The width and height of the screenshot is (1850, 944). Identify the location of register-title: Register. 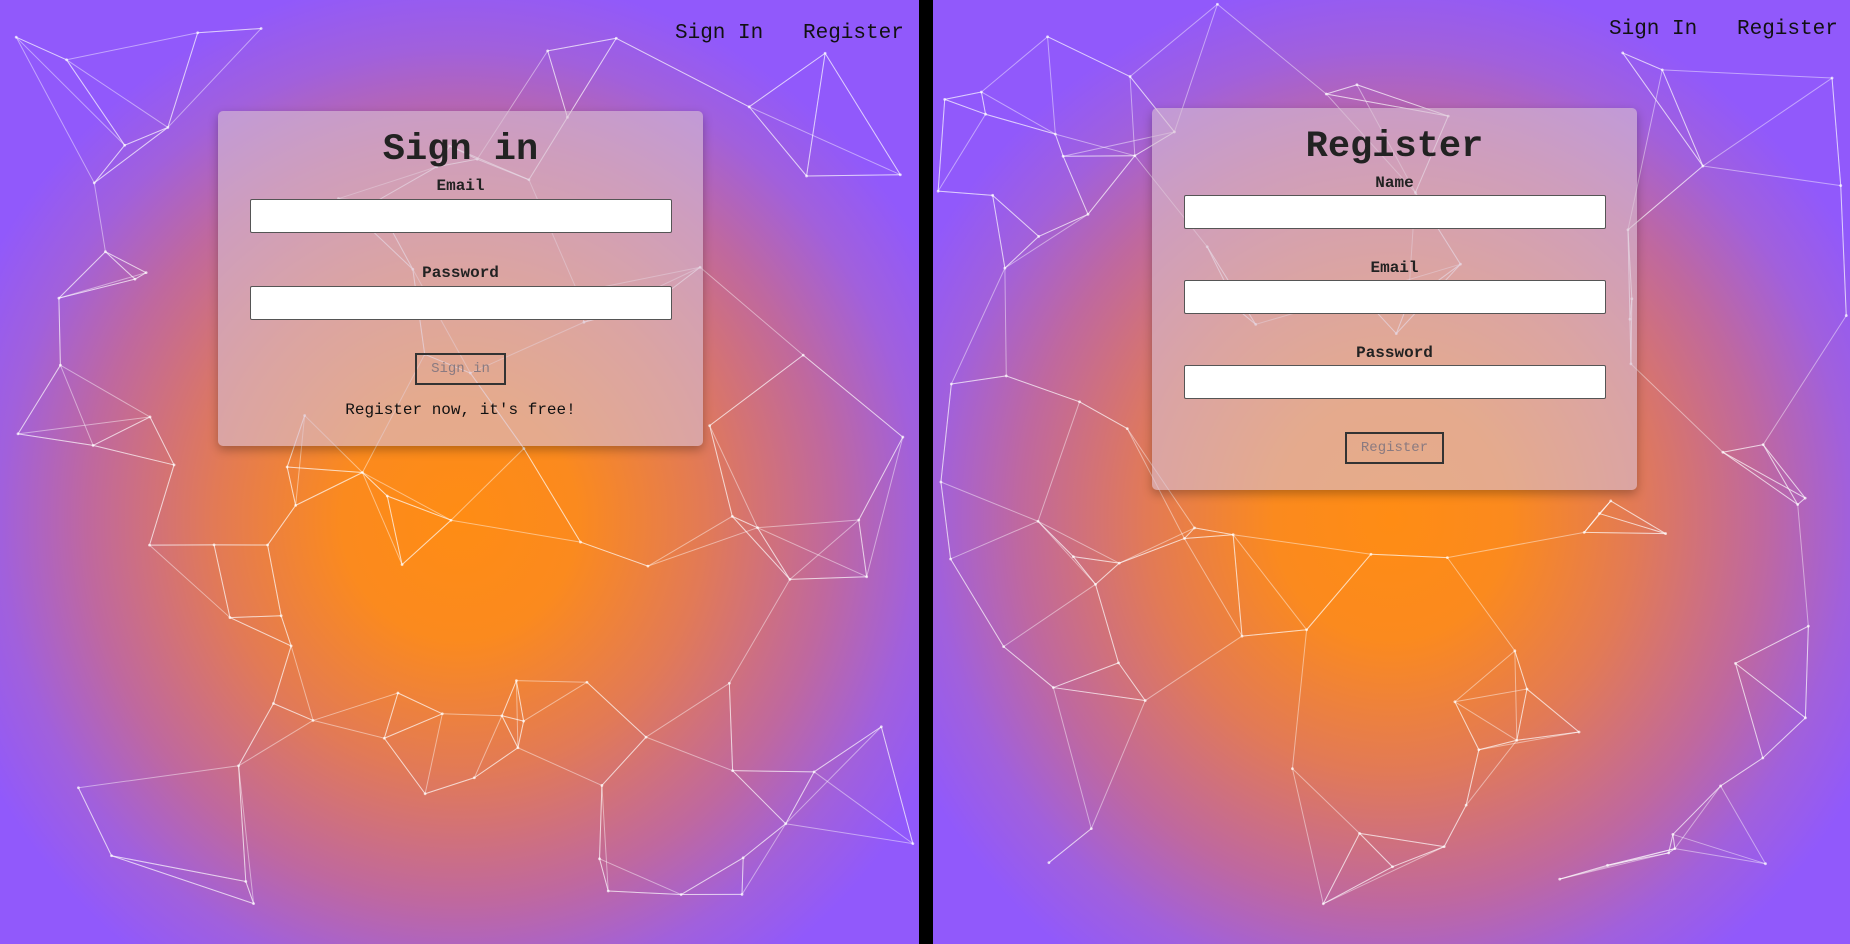
(1394, 147).